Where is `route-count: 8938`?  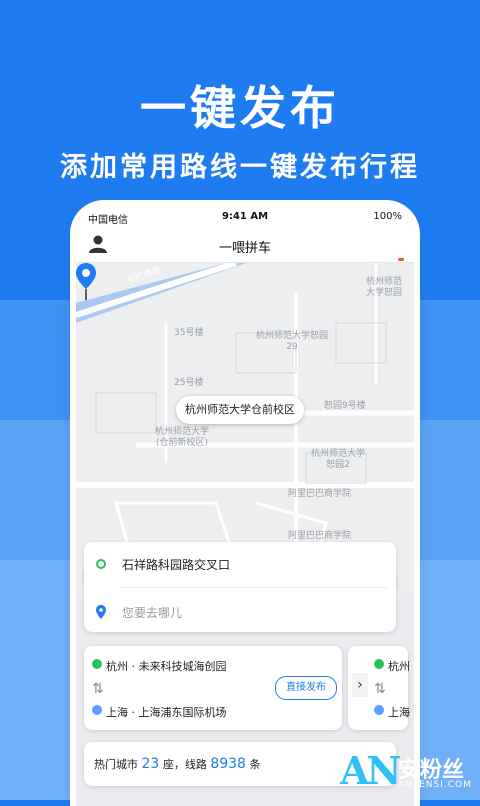 route-count: 8938 is located at coordinates (228, 764).